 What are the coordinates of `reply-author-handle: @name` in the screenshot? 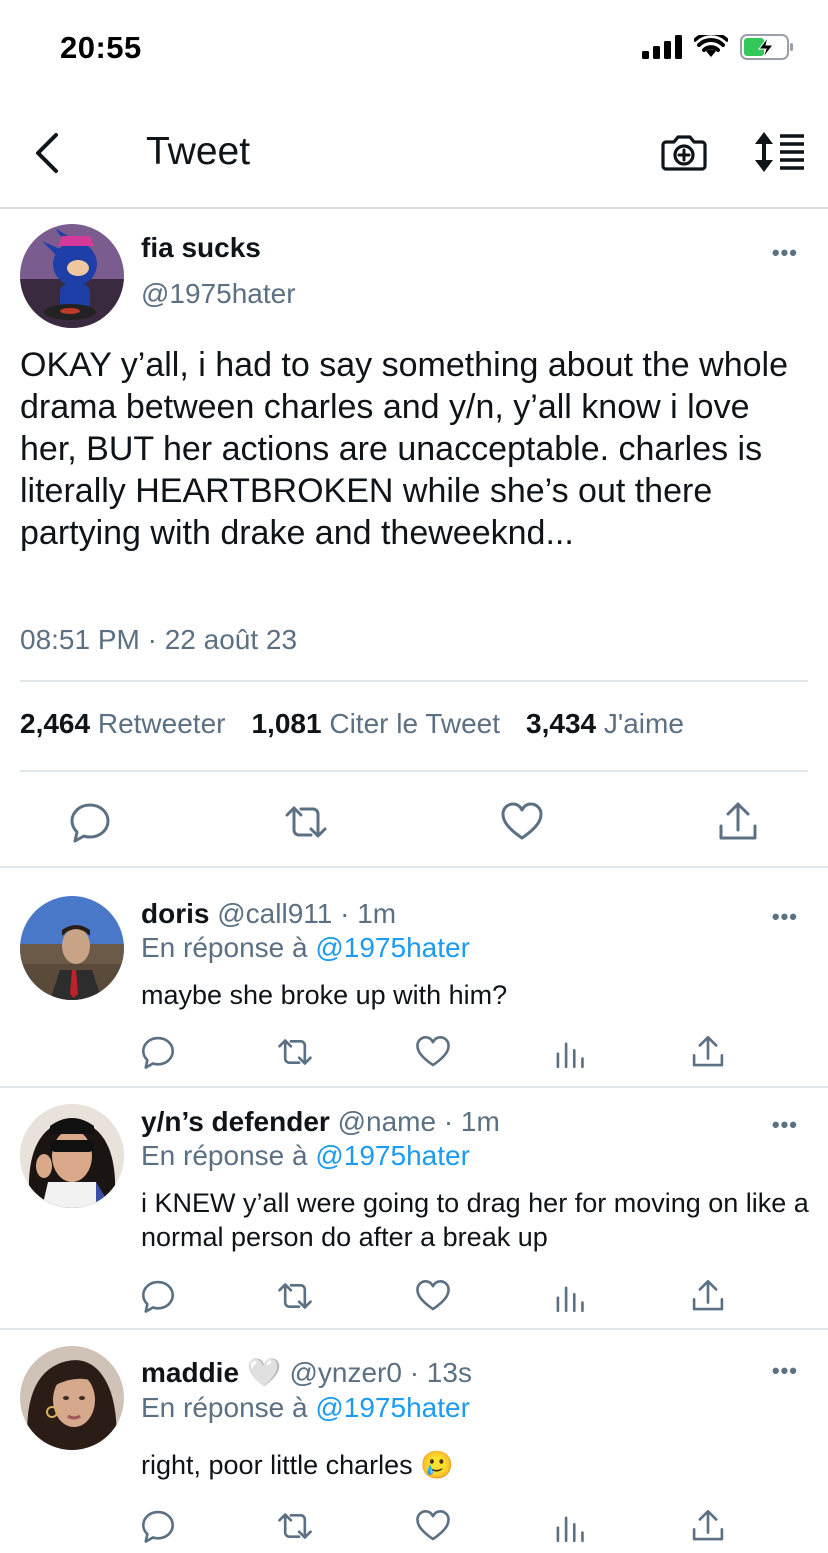 It's located at (387, 1121).